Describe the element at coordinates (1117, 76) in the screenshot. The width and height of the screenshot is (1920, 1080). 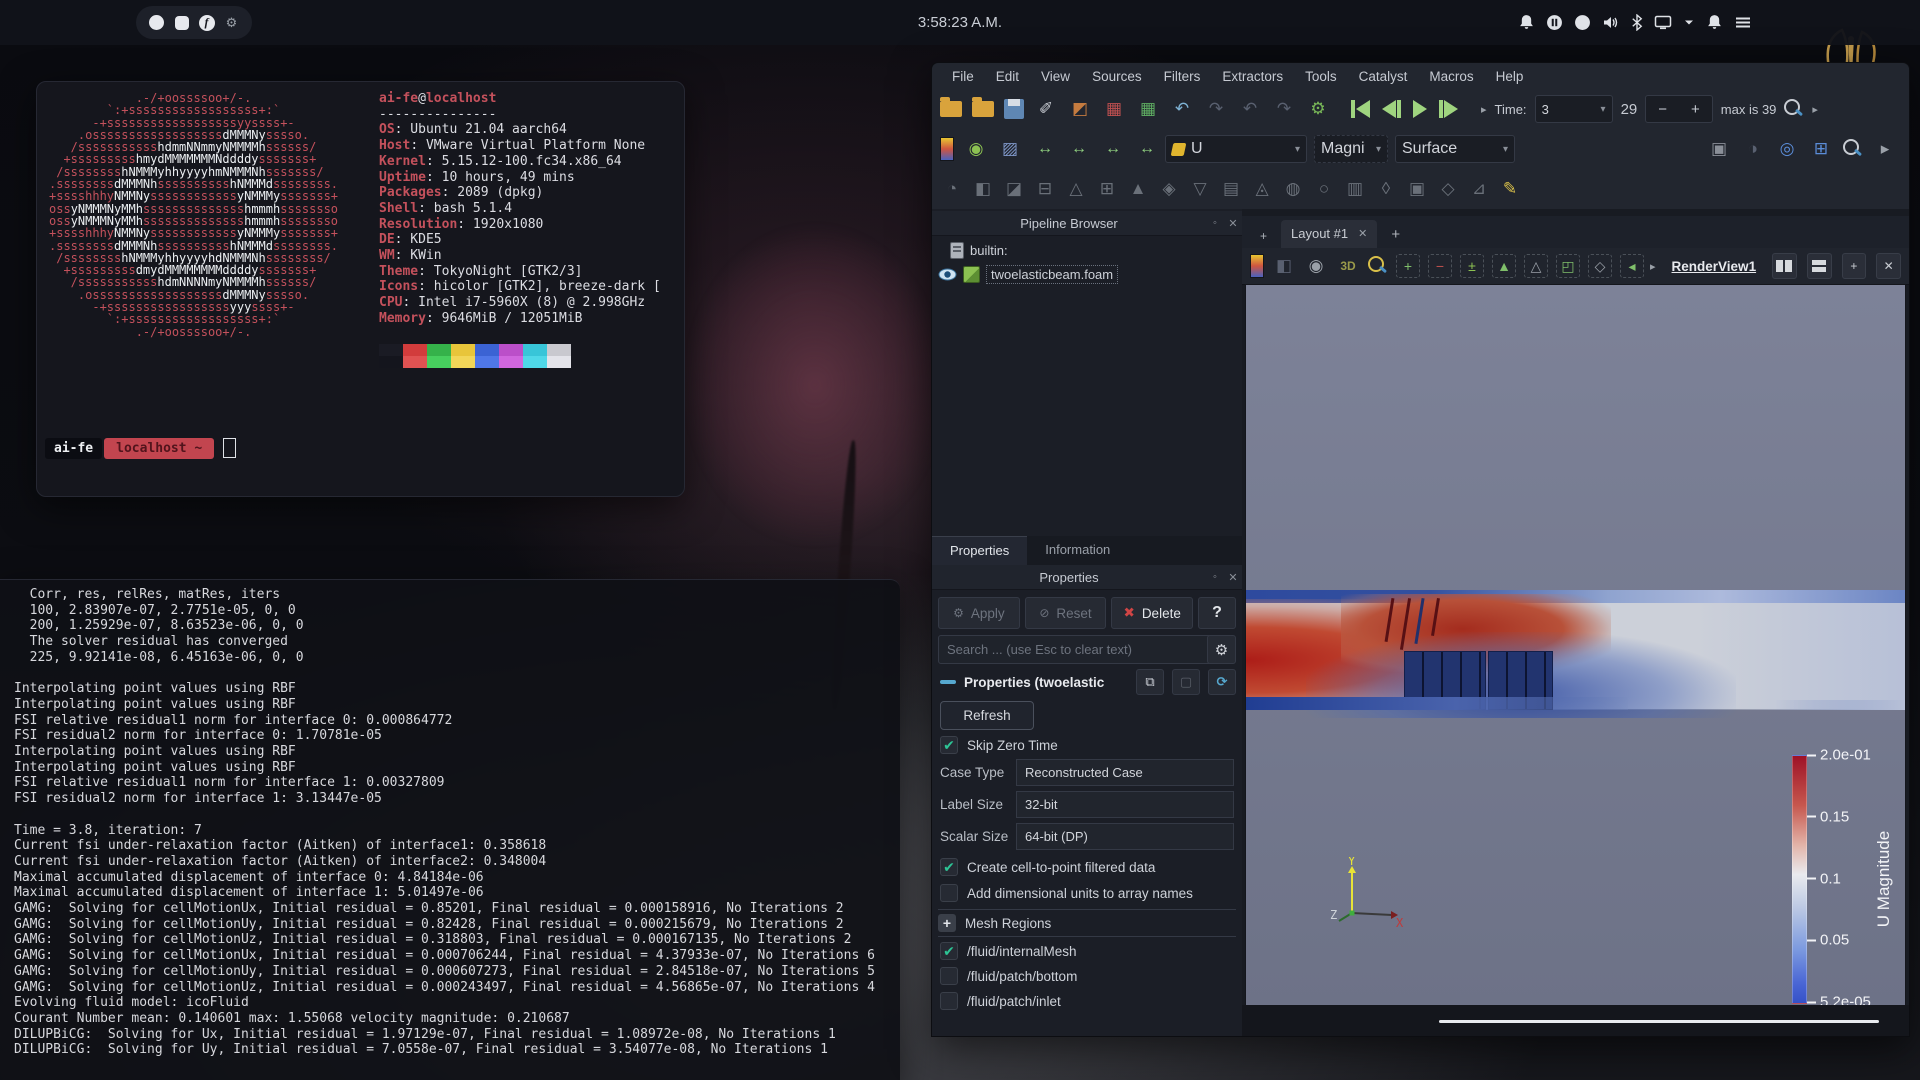
I see `menu-sources: Sources` at that location.